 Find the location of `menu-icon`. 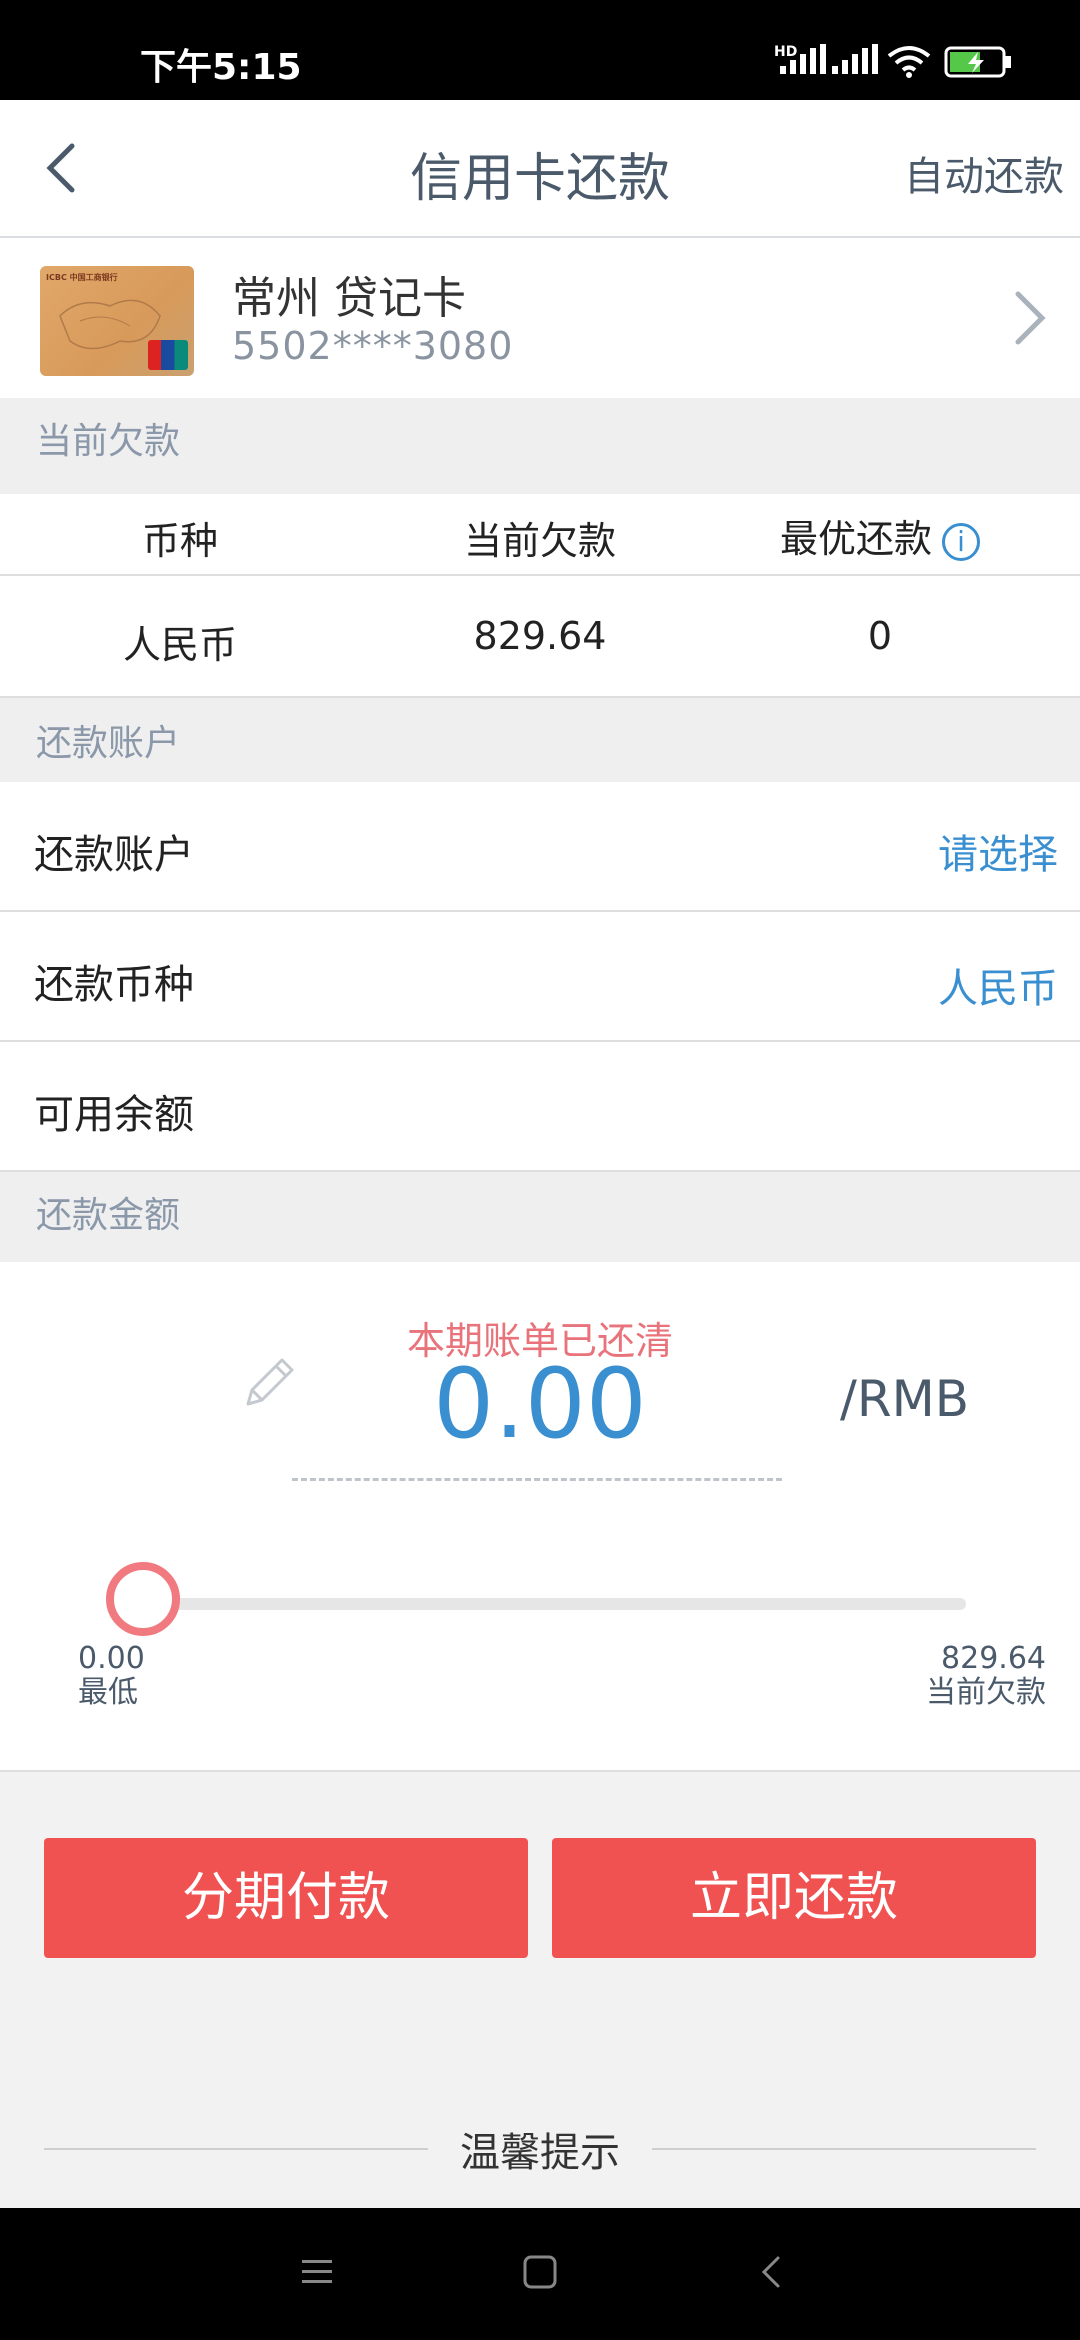

menu-icon is located at coordinates (317, 2272).